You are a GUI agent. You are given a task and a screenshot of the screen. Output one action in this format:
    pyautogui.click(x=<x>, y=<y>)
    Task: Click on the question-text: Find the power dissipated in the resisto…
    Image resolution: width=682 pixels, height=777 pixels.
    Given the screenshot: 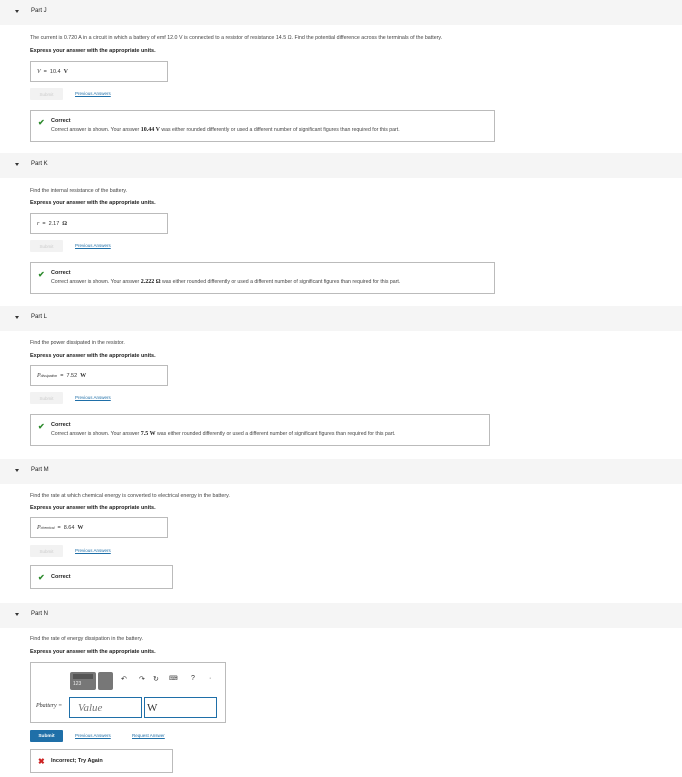 What is the action you would take?
    pyautogui.click(x=77, y=343)
    